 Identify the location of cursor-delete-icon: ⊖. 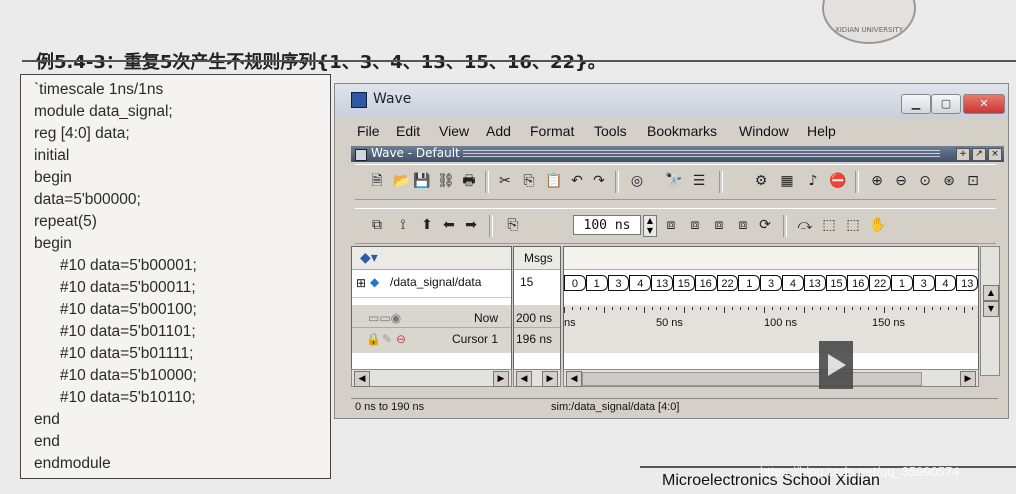
(401, 339).